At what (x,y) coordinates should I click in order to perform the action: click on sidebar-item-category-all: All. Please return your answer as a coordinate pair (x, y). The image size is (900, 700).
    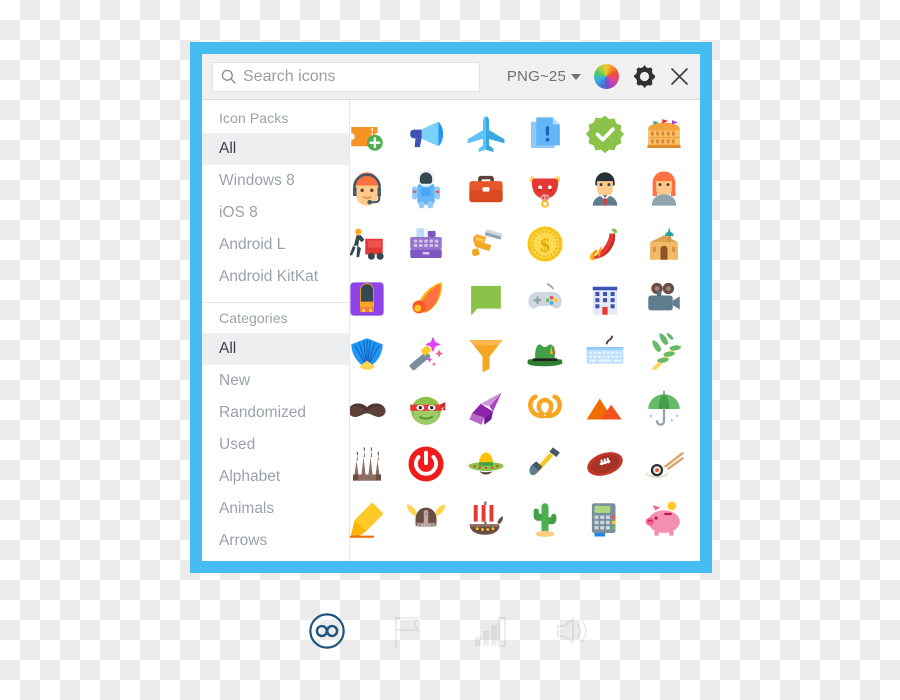
    Looking at the image, I should click on (275, 349).